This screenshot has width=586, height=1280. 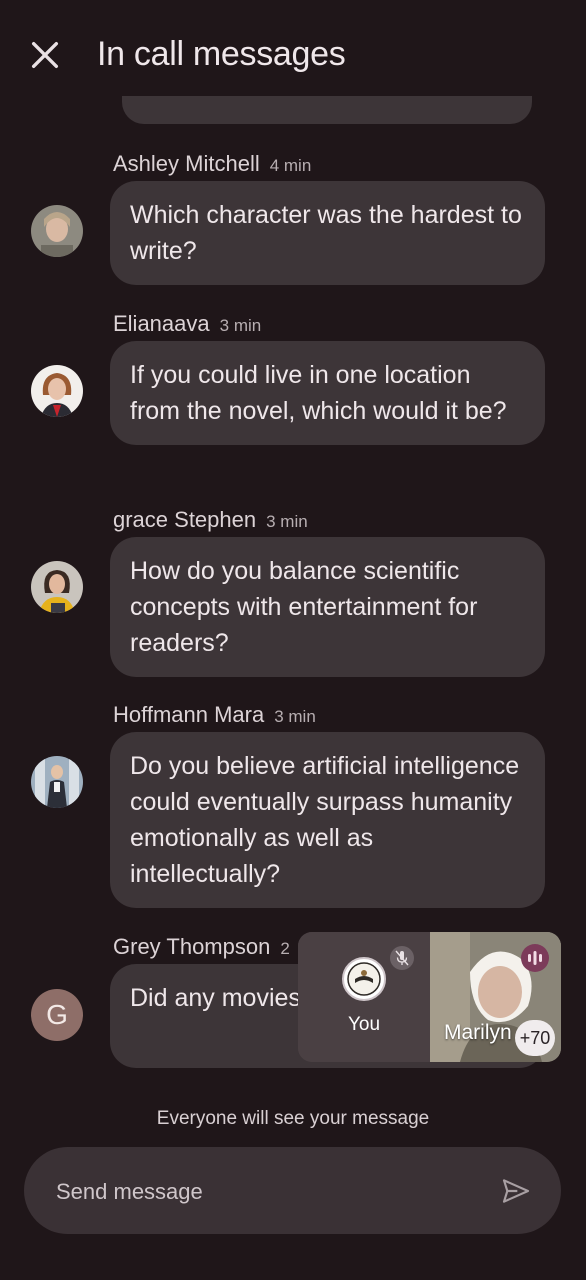 What do you see at coordinates (516, 1191) in the screenshot?
I see `send-icon` at bounding box center [516, 1191].